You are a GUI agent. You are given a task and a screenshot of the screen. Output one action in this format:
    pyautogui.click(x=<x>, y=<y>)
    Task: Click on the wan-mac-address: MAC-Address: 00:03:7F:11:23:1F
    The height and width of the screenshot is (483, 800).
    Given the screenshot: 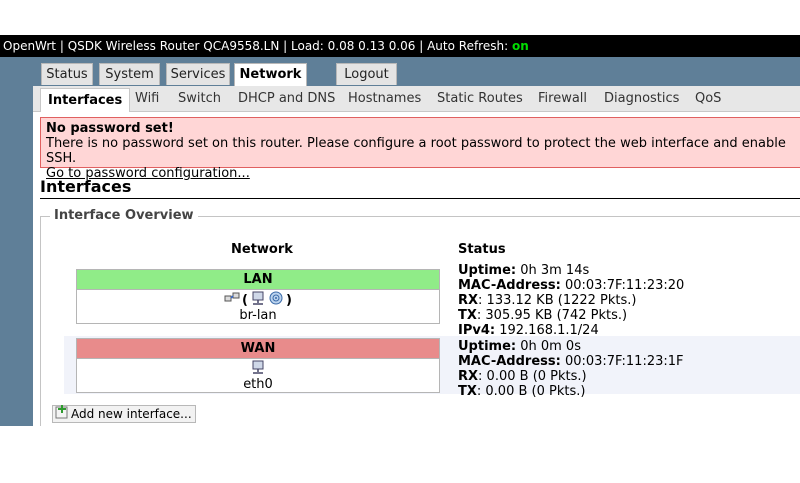 What is the action you would take?
    pyautogui.click(x=571, y=361)
    